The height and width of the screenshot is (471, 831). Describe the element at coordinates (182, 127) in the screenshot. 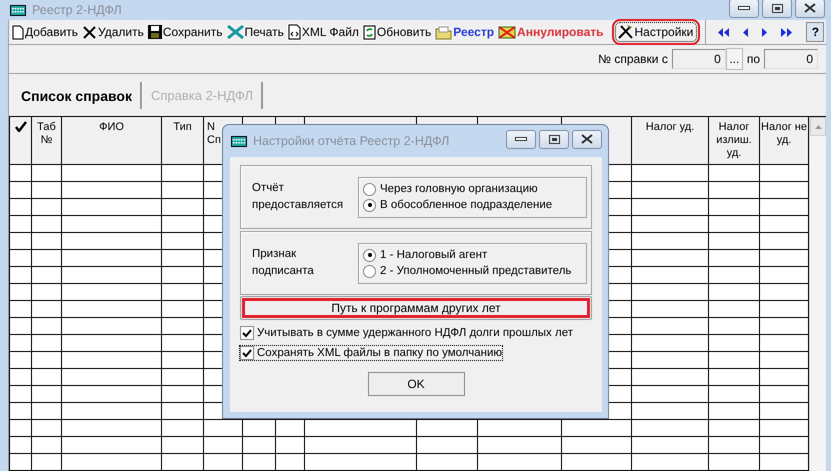

I see `column-header: Тип` at that location.